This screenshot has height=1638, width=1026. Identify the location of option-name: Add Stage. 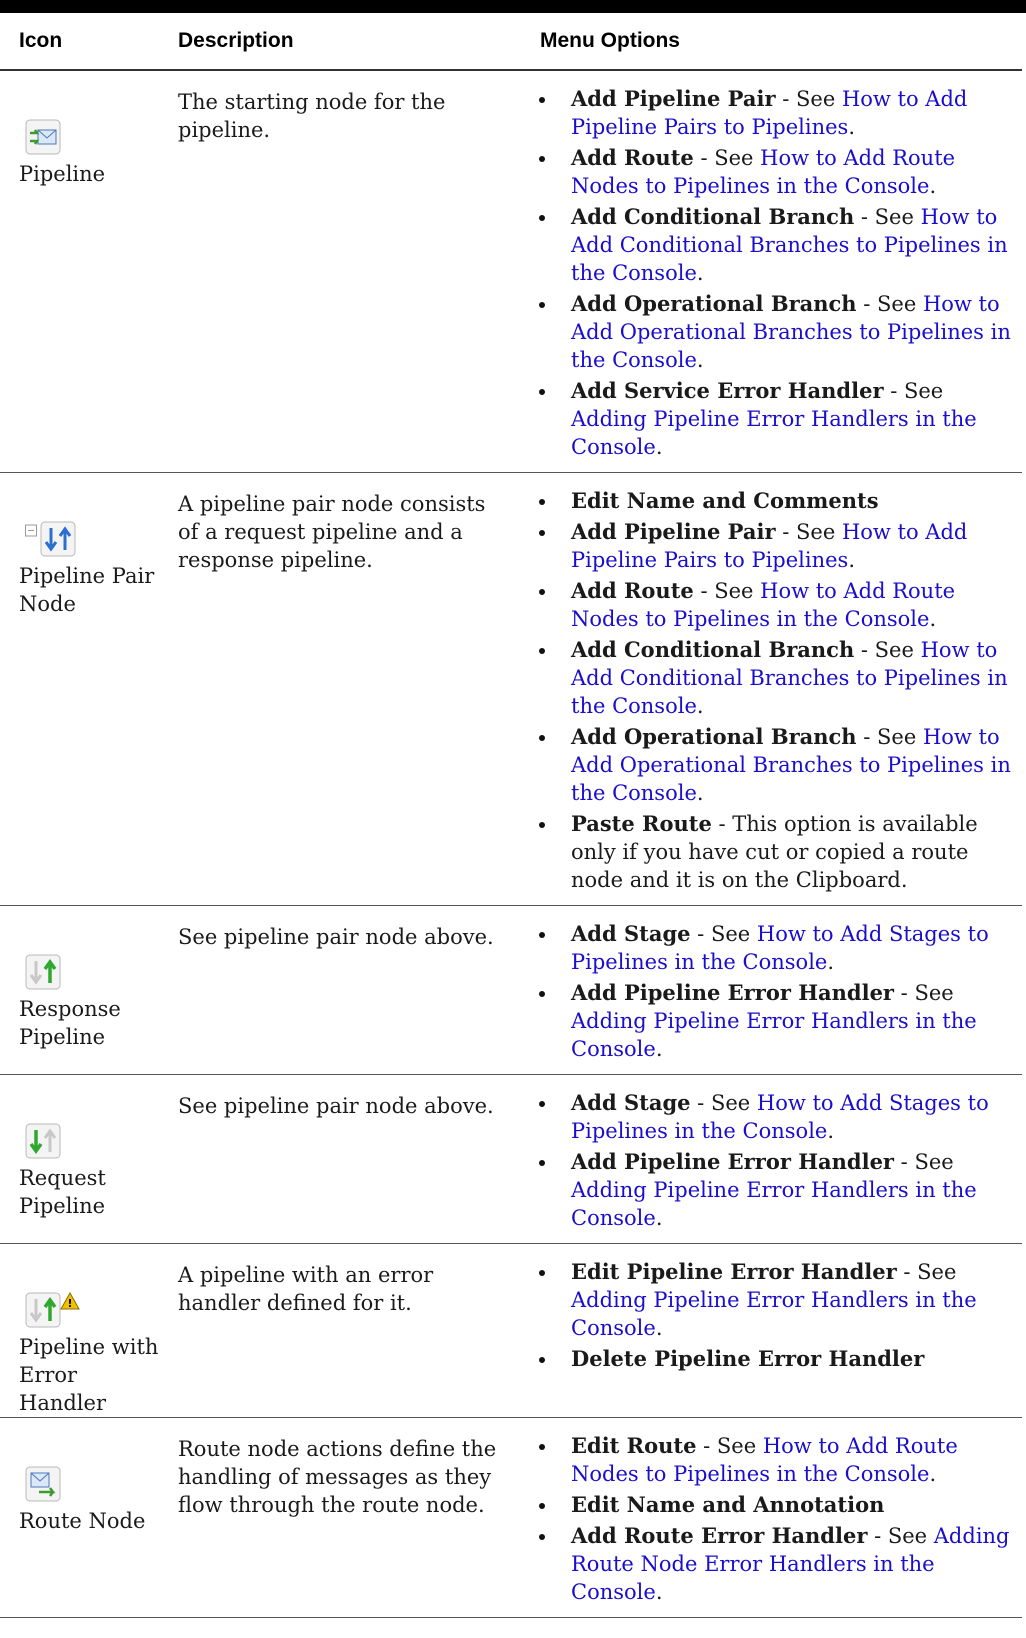
(631, 933).